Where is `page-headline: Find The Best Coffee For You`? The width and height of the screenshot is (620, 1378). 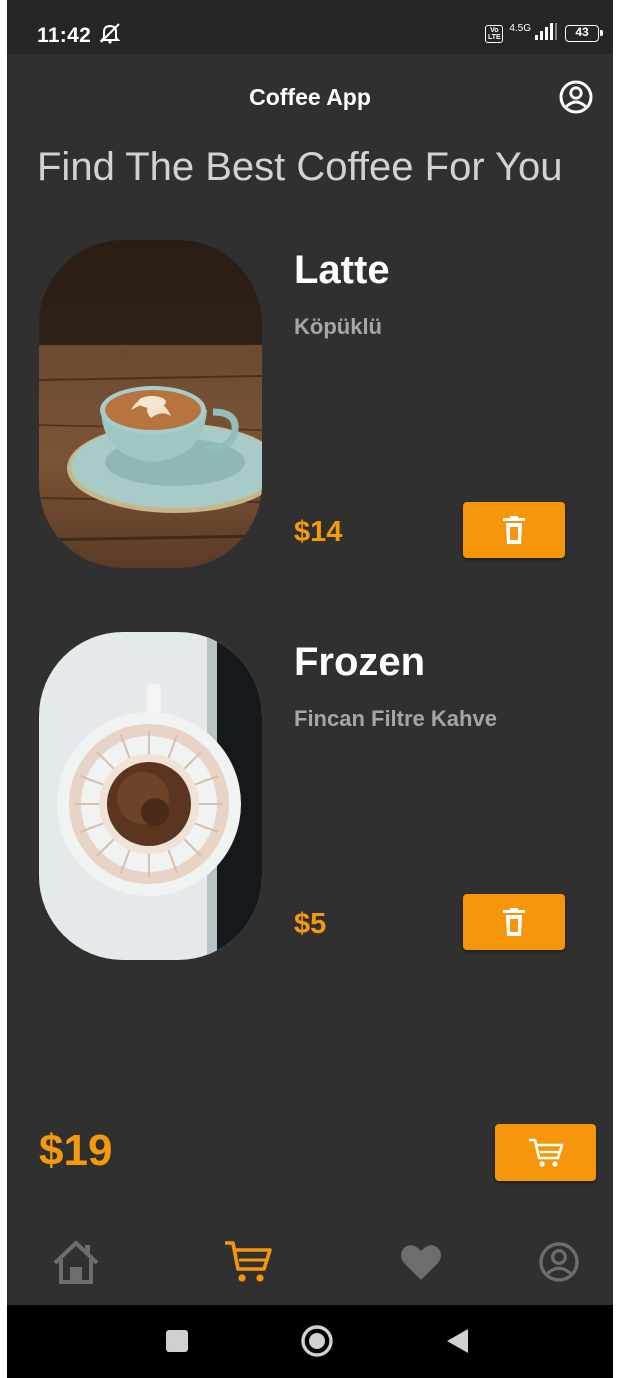
page-headline: Find The Best Coffee For You is located at coordinates (300, 167).